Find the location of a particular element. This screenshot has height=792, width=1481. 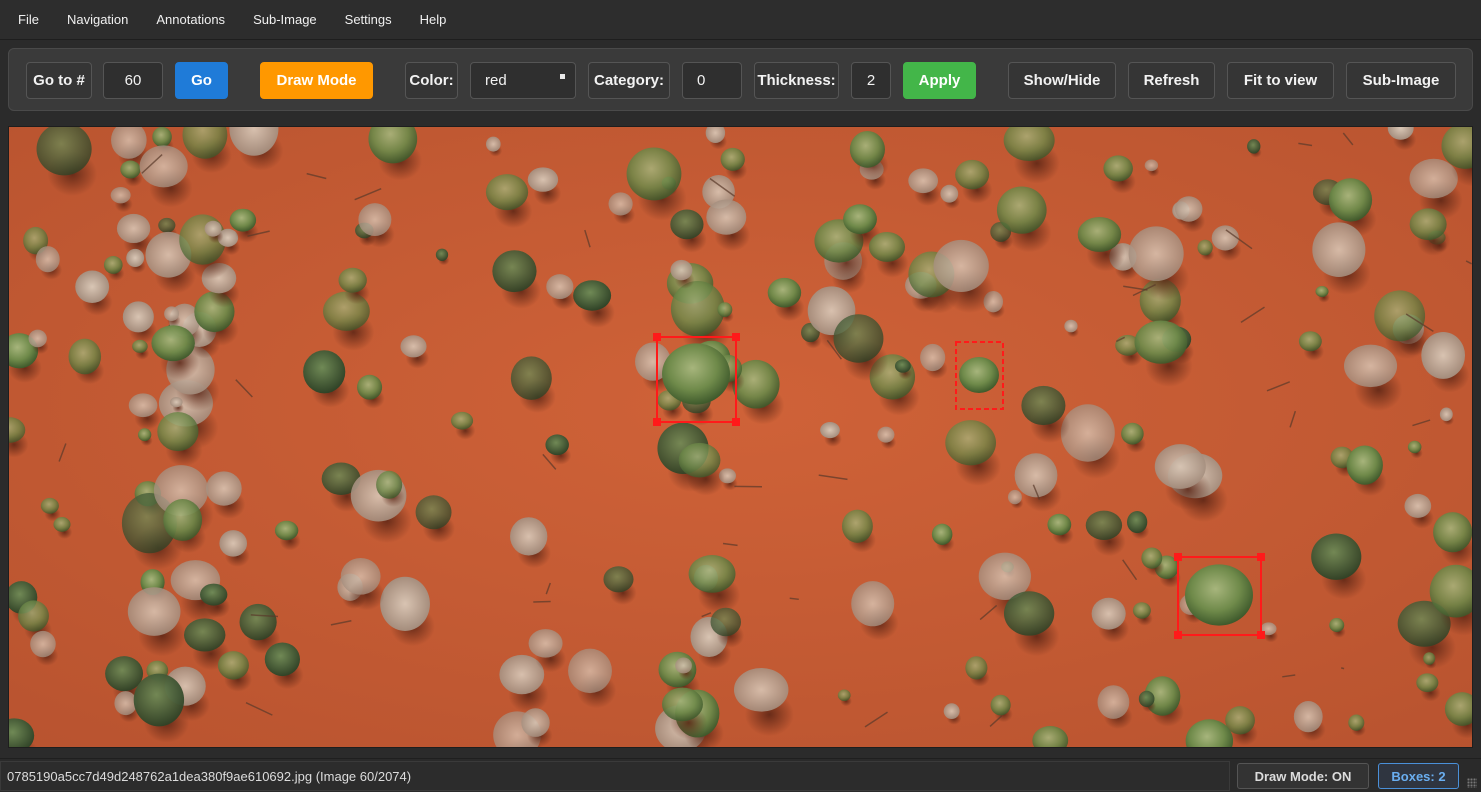

menu-sub-image: Sub-Image is located at coordinates (285, 20).